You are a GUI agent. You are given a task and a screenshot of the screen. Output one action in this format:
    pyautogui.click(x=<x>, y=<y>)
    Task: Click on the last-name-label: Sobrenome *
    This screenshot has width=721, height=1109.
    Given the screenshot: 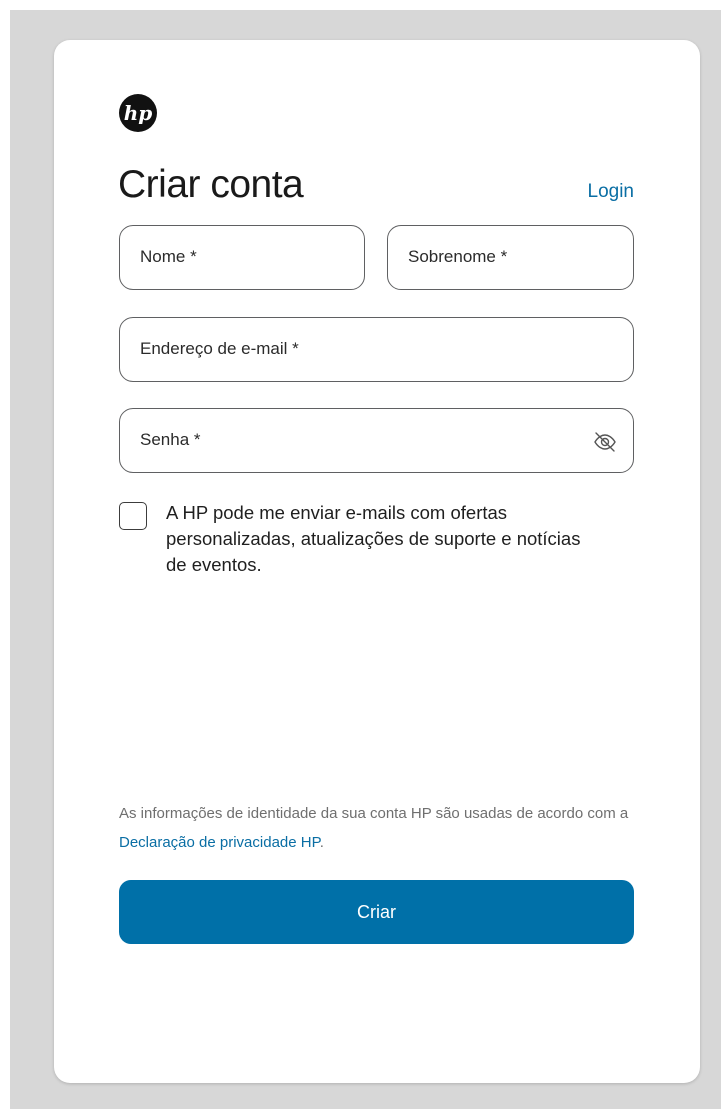 What is the action you would take?
    pyautogui.click(x=458, y=256)
    